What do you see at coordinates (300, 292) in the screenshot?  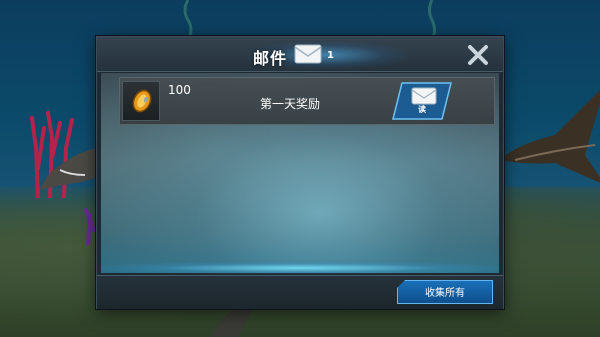 I see `dialog-footer: 收集所有` at bounding box center [300, 292].